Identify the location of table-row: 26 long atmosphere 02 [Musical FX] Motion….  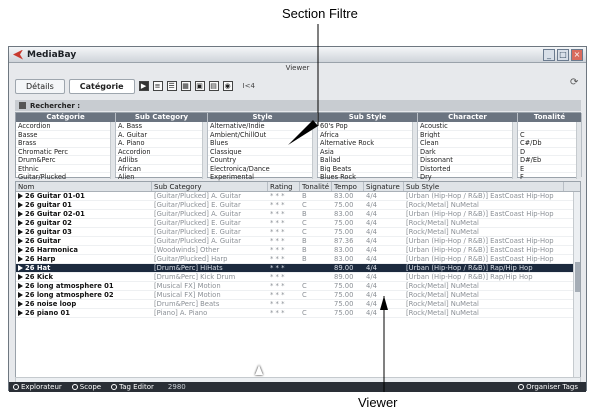
(298, 295).